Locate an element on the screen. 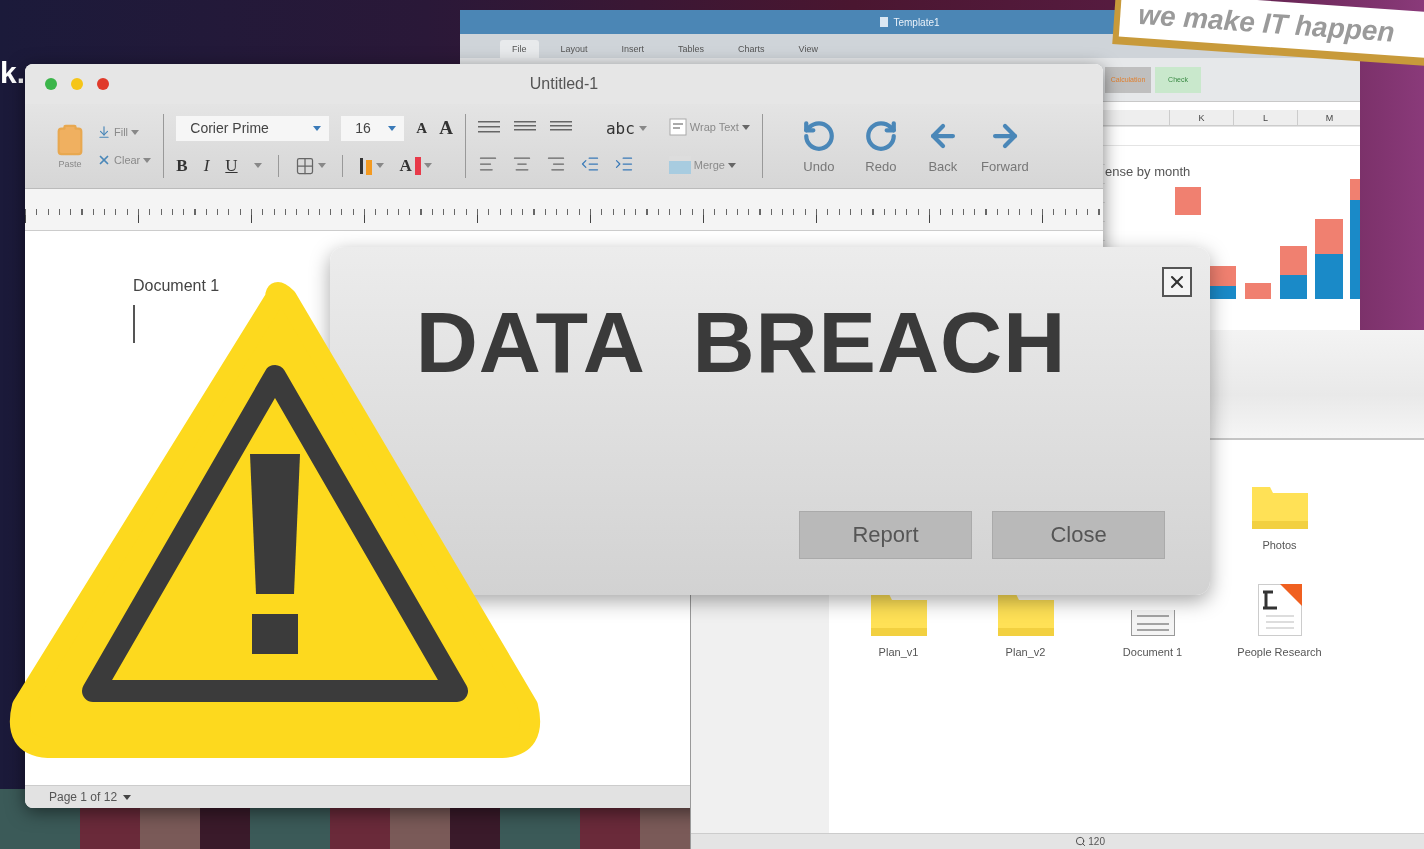 The height and width of the screenshot is (849, 1424). undo-icon is located at coordinates (818, 135).